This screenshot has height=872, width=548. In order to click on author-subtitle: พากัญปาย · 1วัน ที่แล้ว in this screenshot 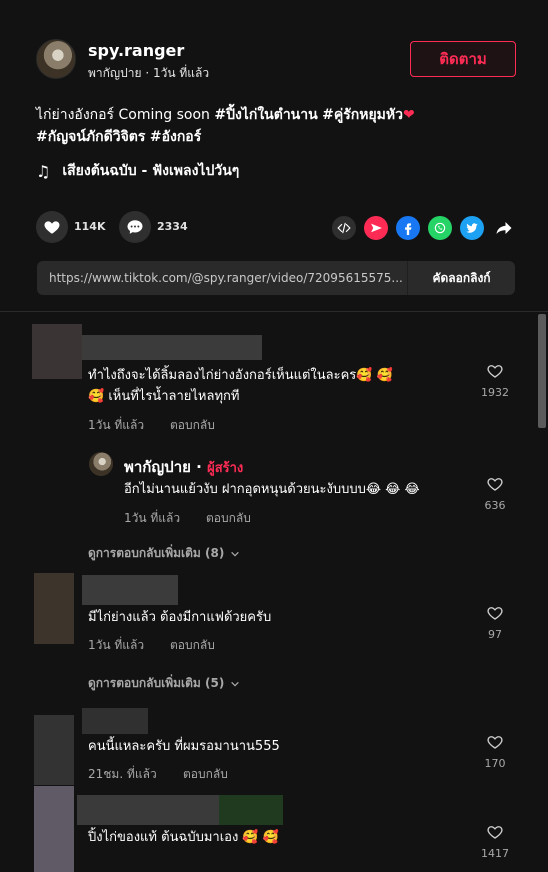, I will do `click(149, 73)`.